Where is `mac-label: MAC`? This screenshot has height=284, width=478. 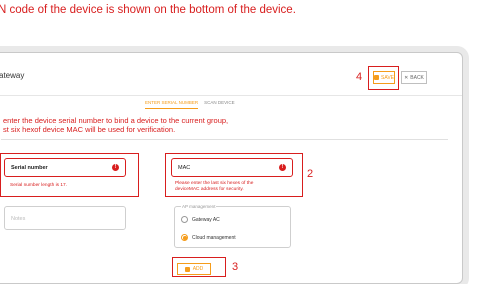
mac-label: MAC is located at coordinates (184, 168).